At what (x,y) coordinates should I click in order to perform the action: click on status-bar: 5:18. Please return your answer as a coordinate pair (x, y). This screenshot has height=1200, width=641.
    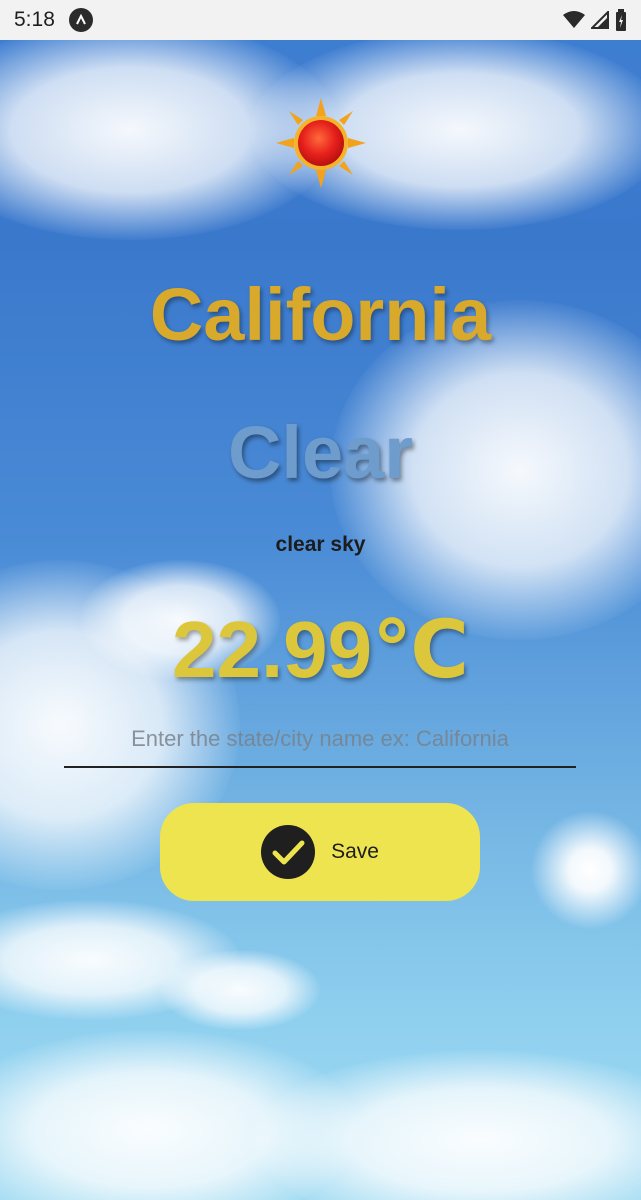
    Looking at the image, I should click on (320, 20).